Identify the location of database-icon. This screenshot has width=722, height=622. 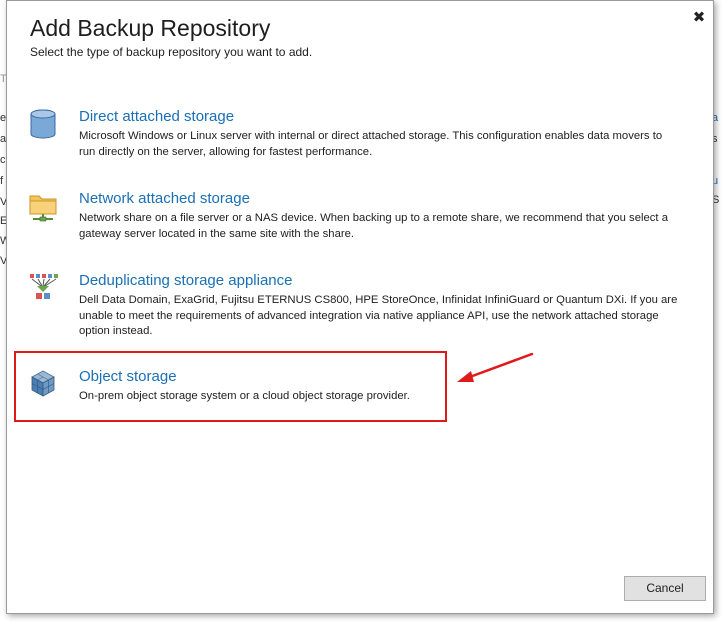
(43, 124).